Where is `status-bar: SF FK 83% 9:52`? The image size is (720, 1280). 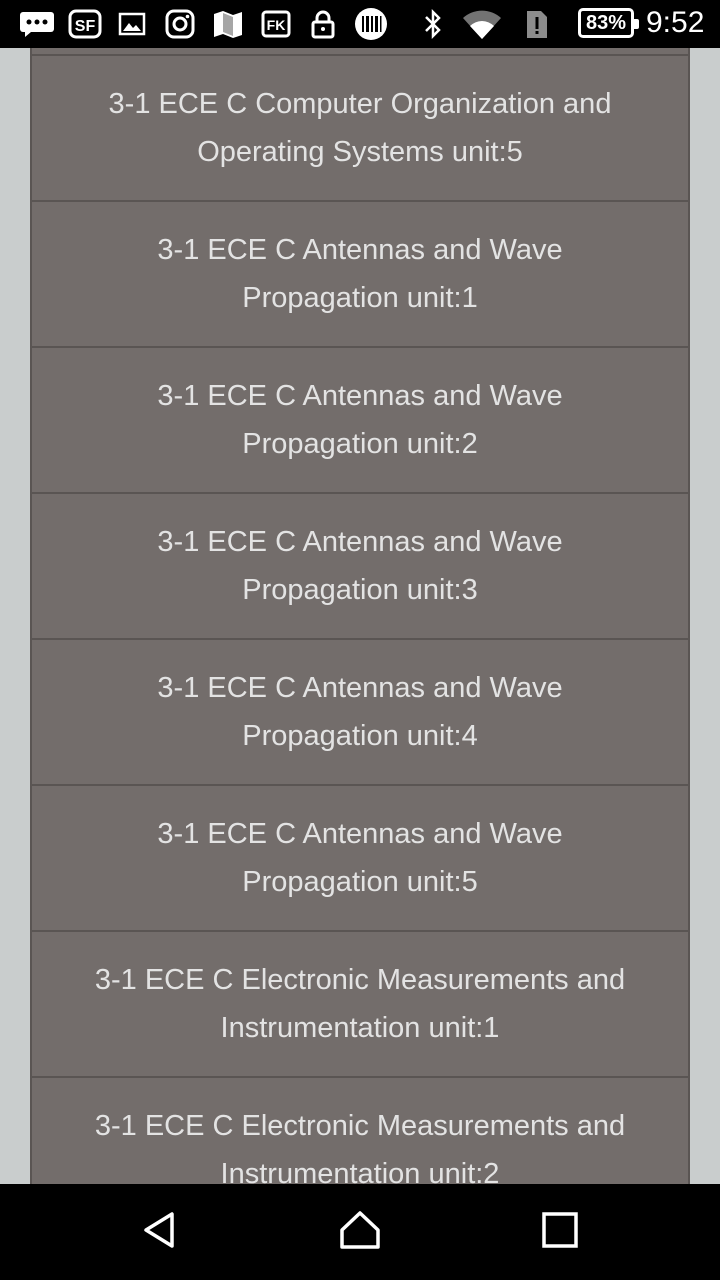 status-bar: SF FK 83% 9:52 is located at coordinates (360, 24).